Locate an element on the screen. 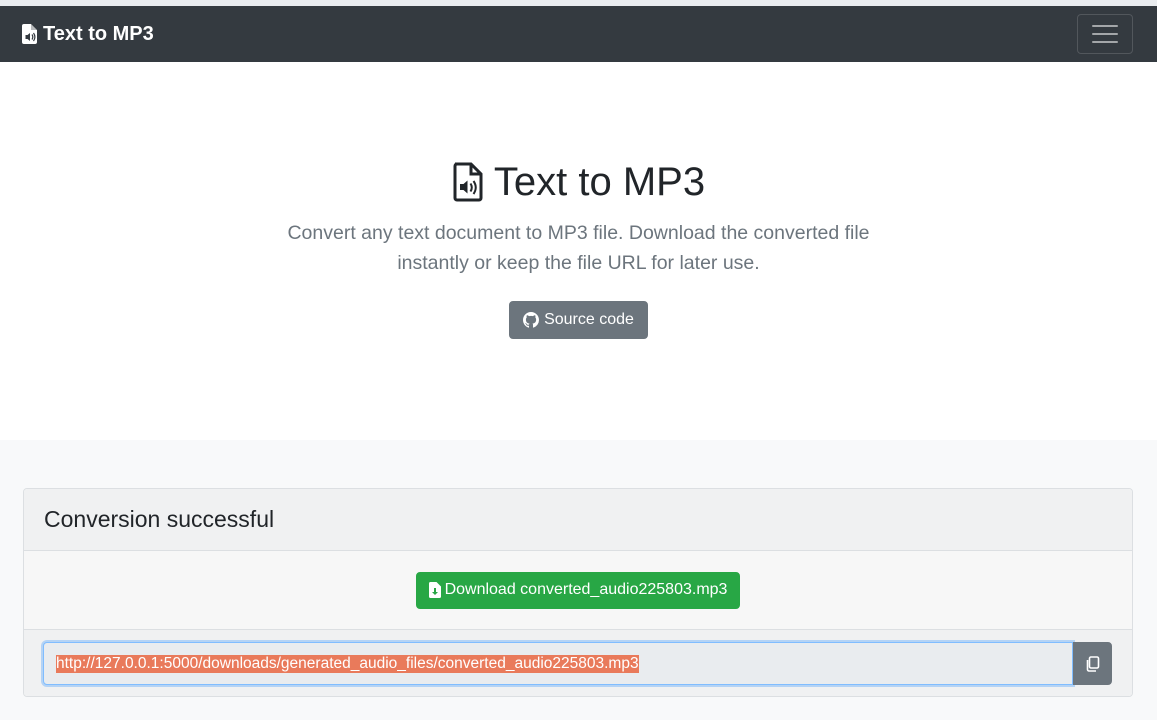  download-button: Download converted_audio225803.mp3 is located at coordinates (578, 590).